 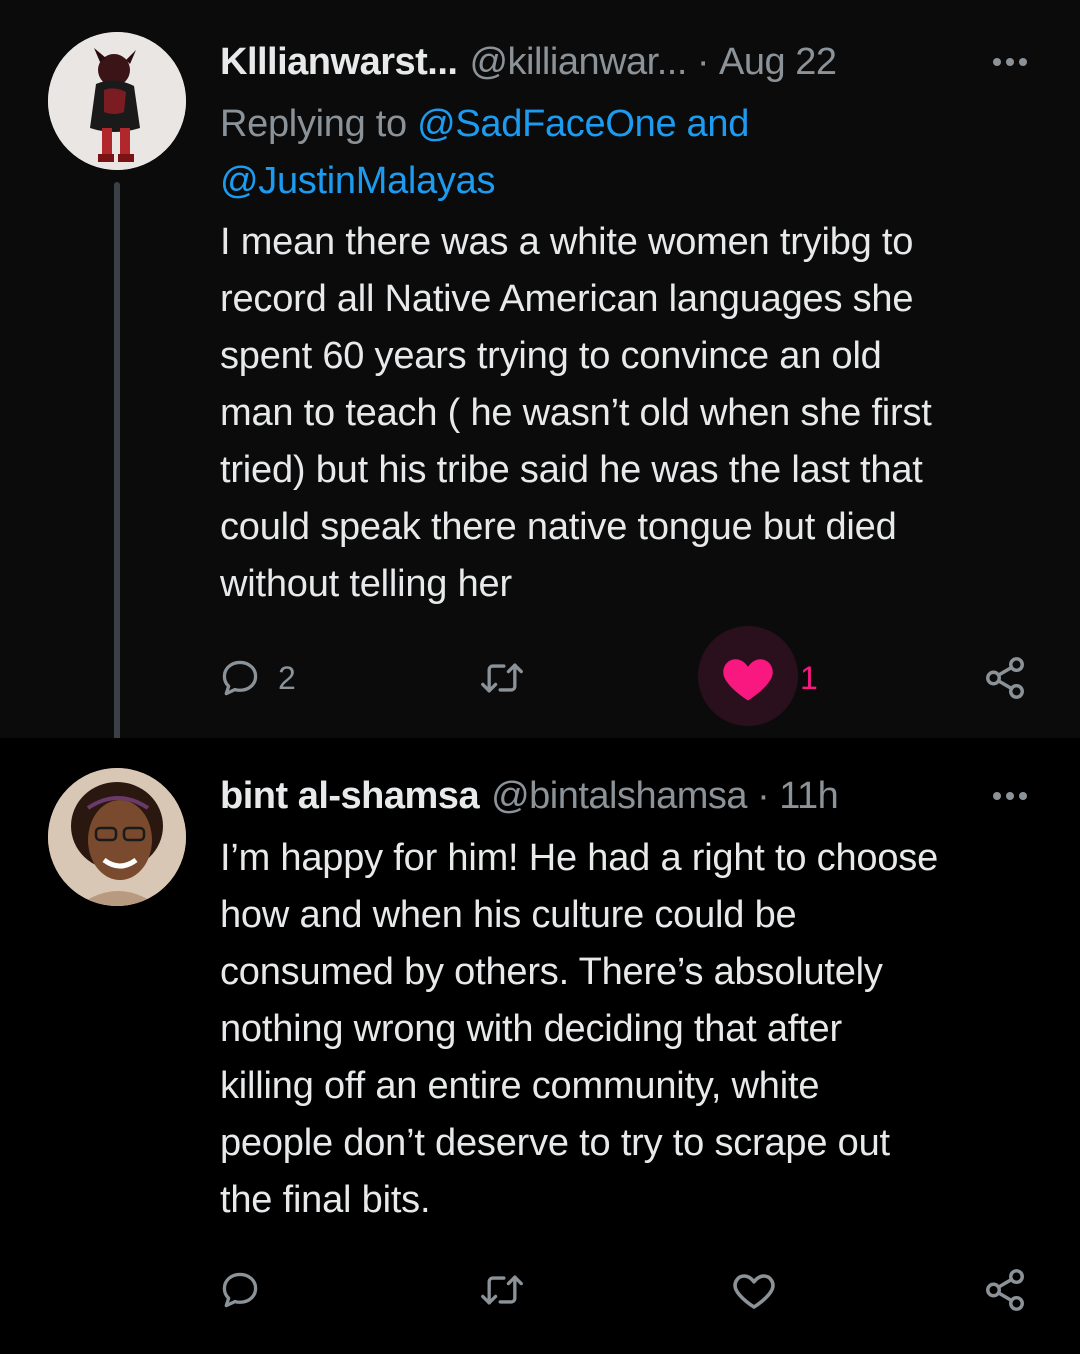 What do you see at coordinates (357, 181) in the screenshot?
I see `mention-link: @JustinMalayas` at bounding box center [357, 181].